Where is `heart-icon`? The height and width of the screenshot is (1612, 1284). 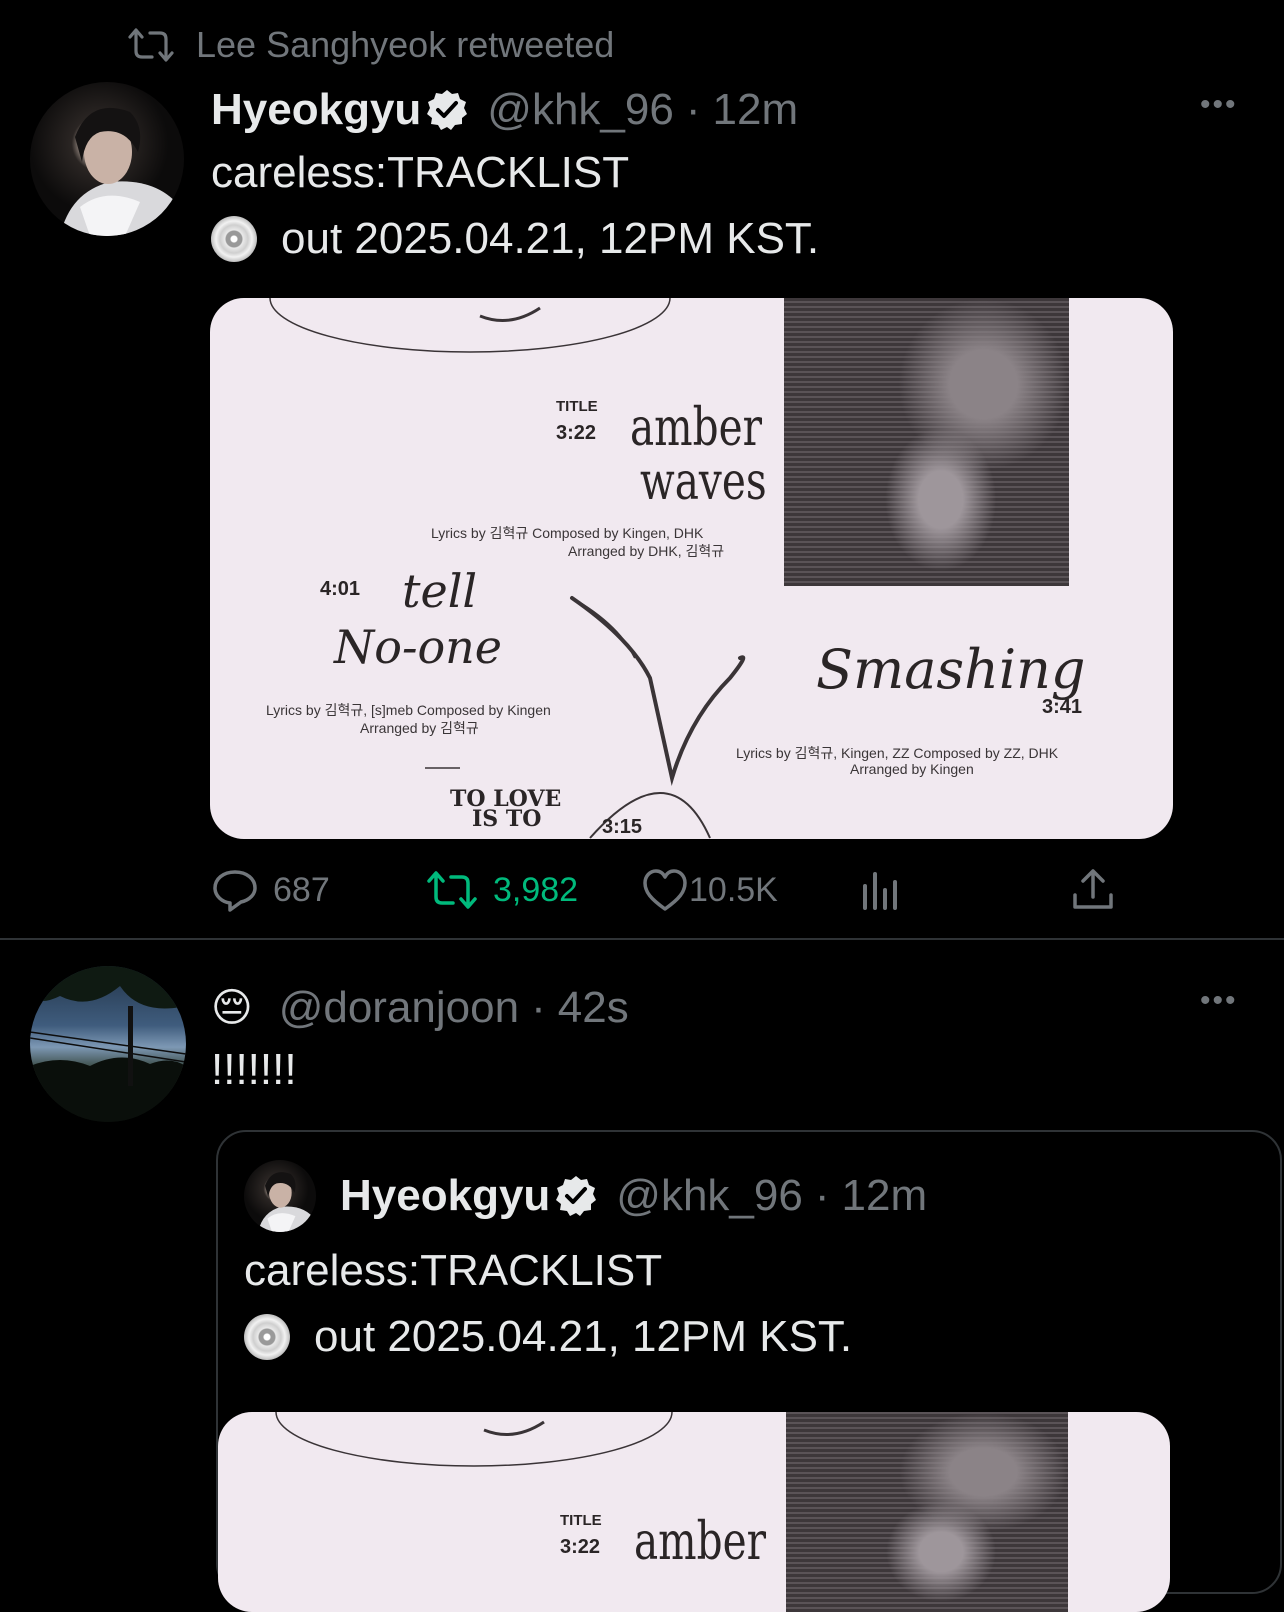 heart-icon is located at coordinates (665, 890).